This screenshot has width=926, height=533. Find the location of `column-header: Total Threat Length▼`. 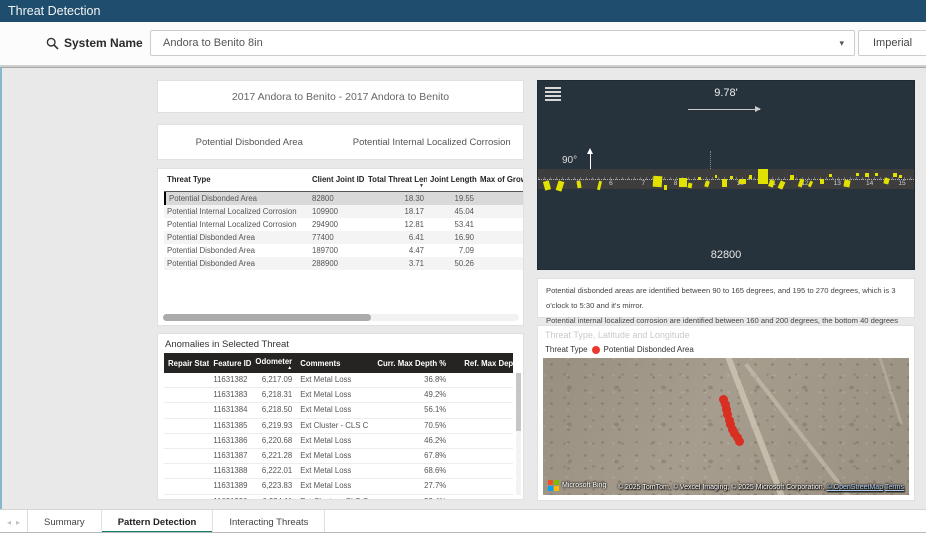

column-header: Total Threat Length▼ is located at coordinates (396, 182).